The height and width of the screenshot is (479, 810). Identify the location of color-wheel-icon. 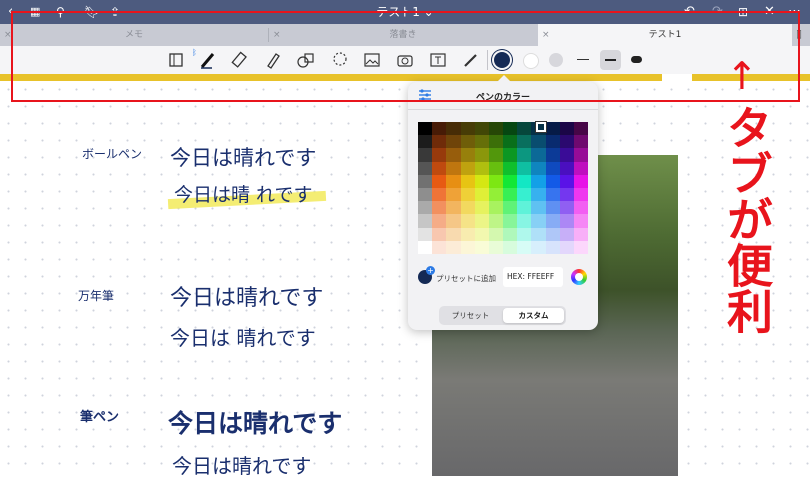
(579, 277).